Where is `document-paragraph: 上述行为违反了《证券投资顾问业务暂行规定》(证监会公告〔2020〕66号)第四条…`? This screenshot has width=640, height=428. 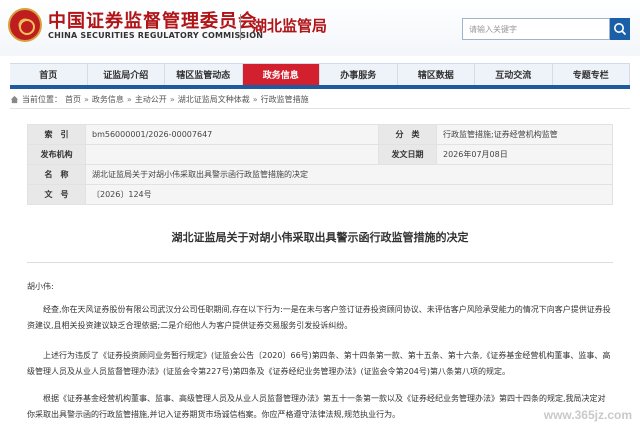
document-paragraph: 上述行为违反了《证券投资顾问业务暂行规定》(证监会公告〔2020〕66号)第四条… is located at coordinates (319, 363).